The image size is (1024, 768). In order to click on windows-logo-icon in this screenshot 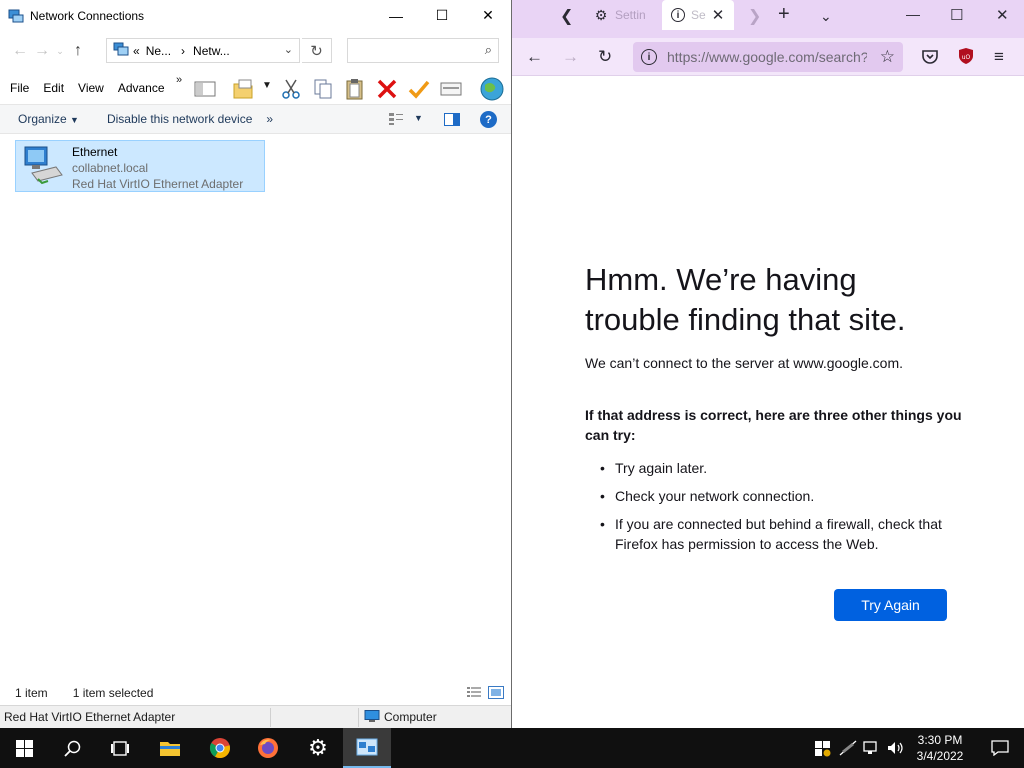, I will do `click(24, 748)`.